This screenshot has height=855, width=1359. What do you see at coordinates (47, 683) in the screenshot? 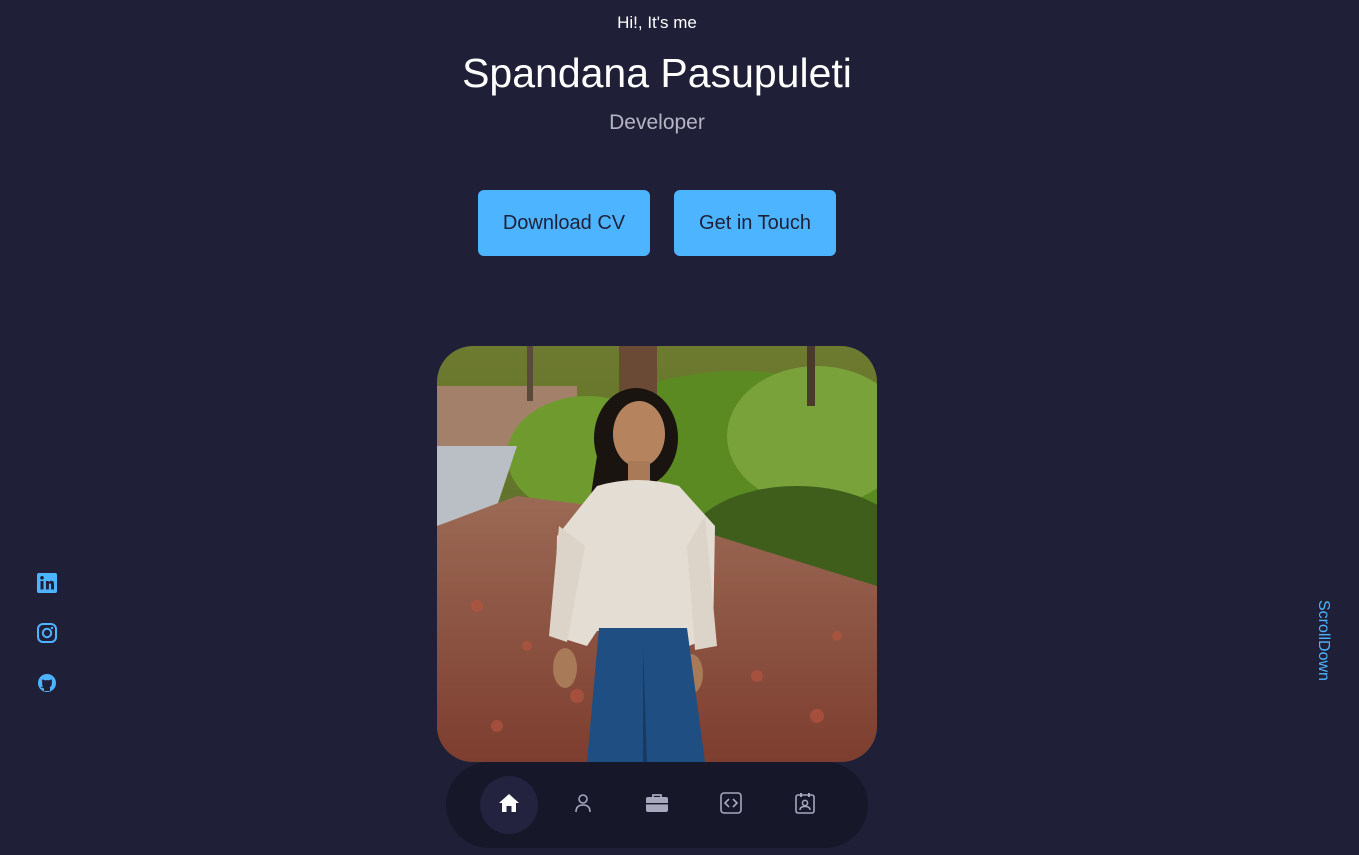
I see `github-icon` at bounding box center [47, 683].